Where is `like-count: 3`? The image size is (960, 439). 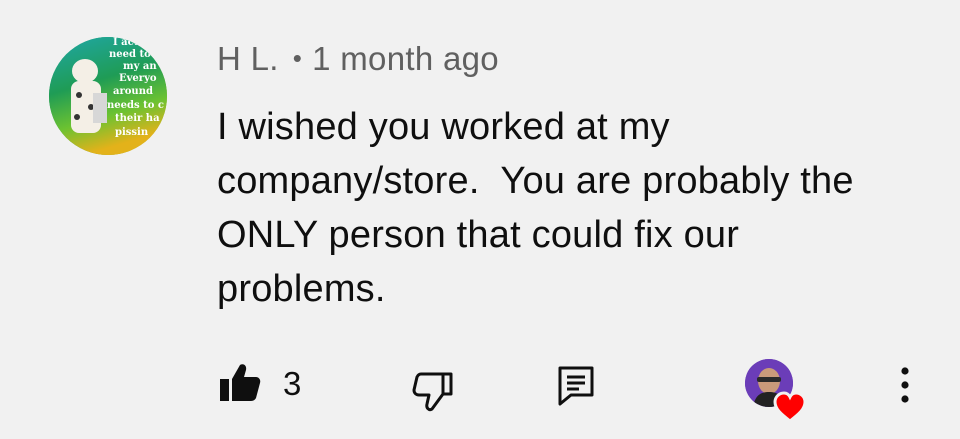
like-count: 3 is located at coordinates (292, 383).